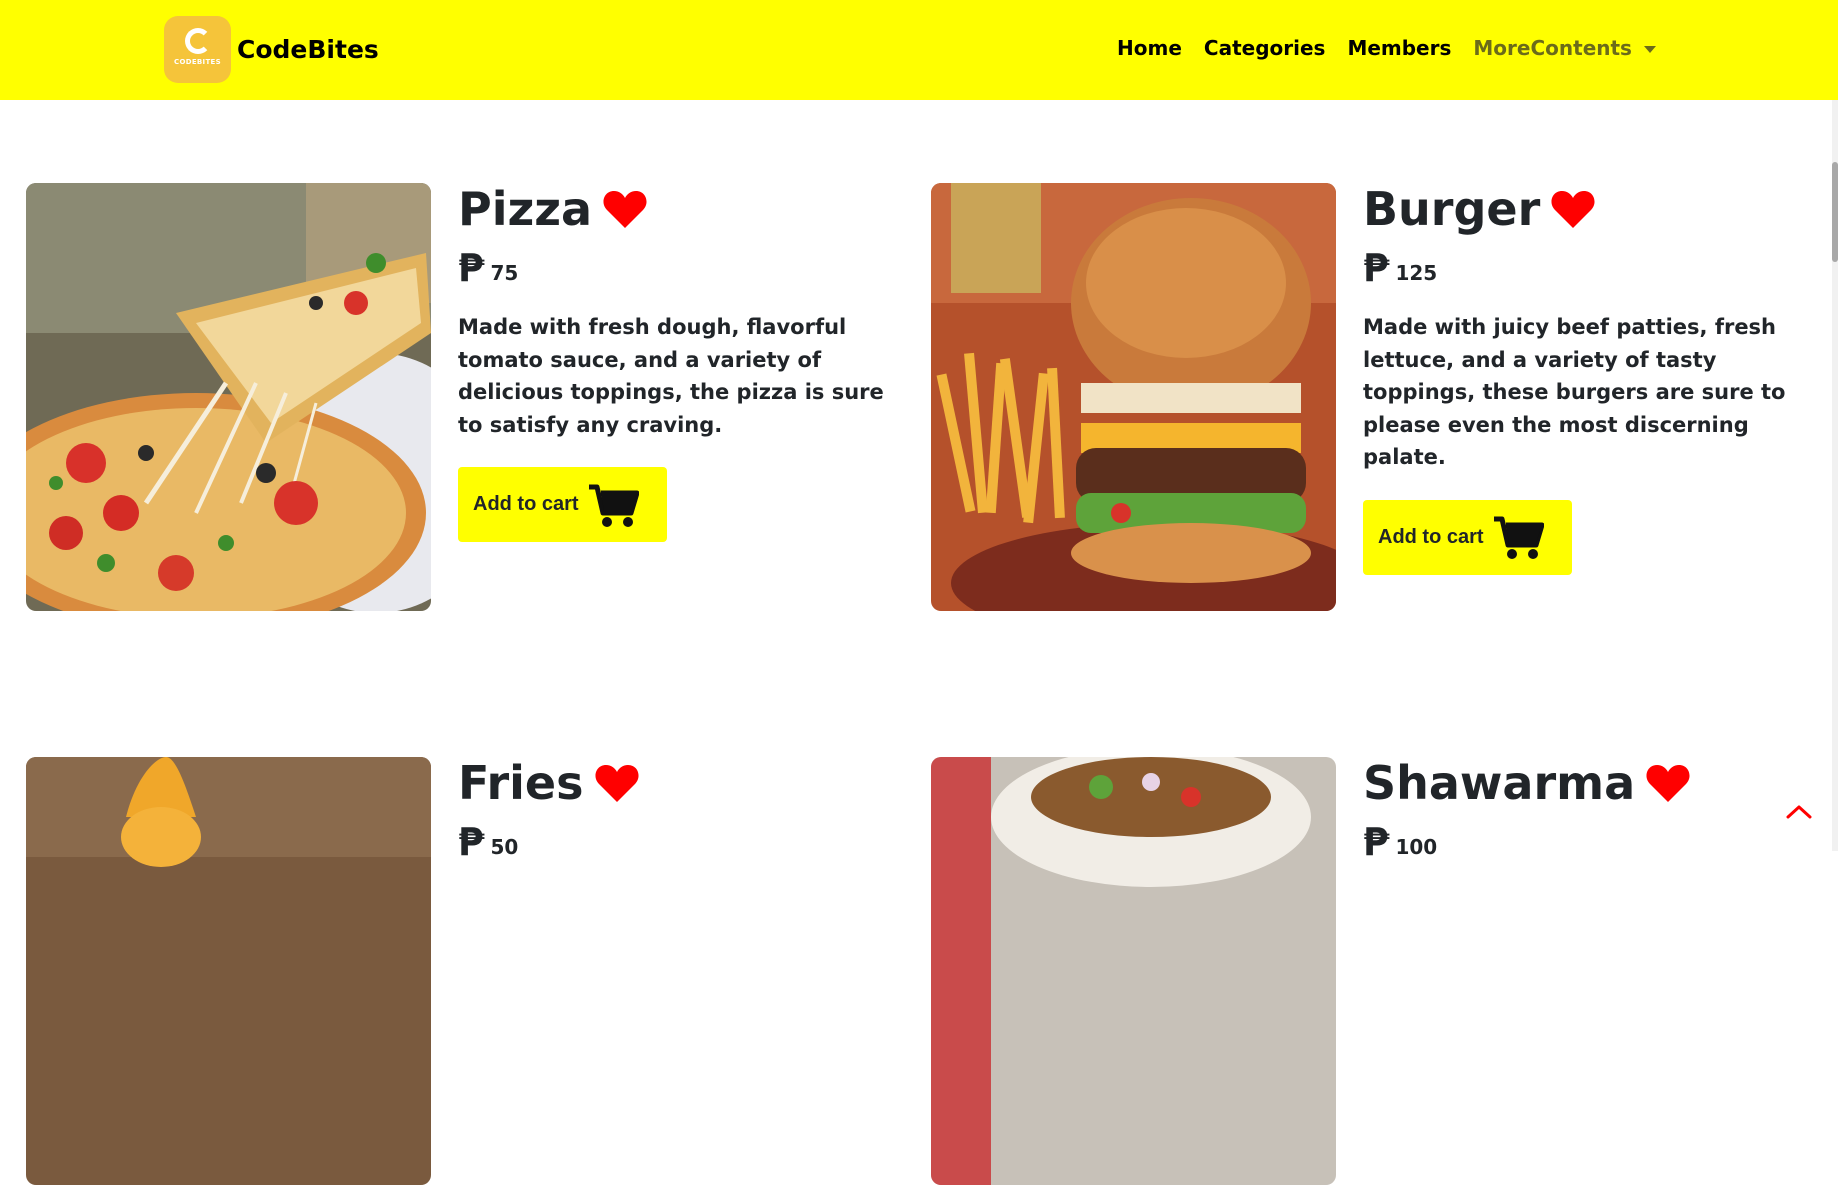  I want to click on fries-title-row: Fries, so click(683, 783).